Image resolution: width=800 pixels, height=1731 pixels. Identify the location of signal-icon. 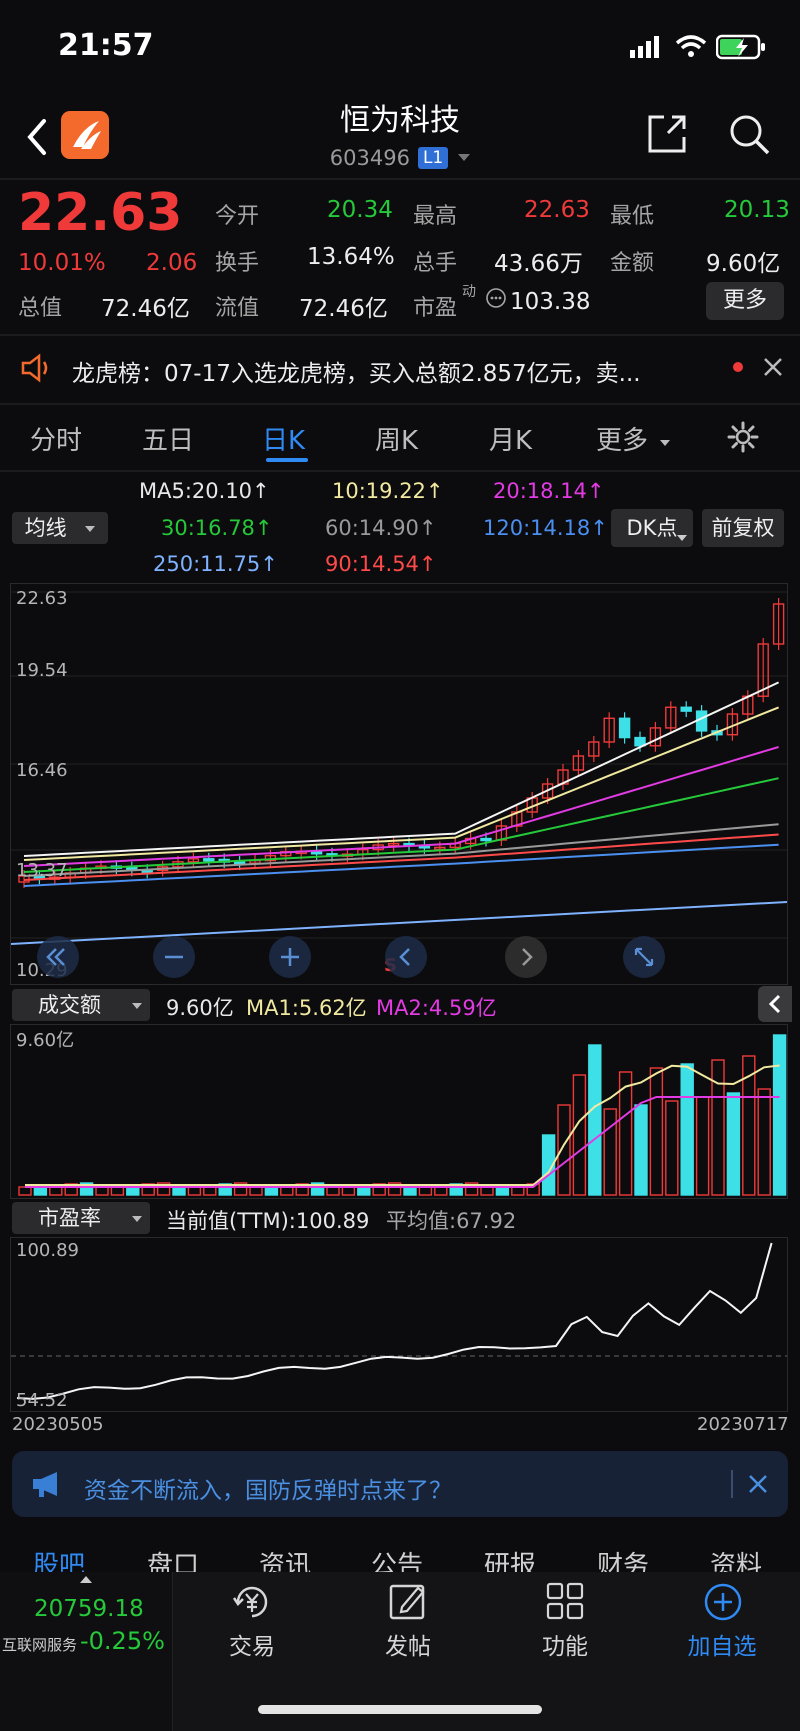
(644, 47).